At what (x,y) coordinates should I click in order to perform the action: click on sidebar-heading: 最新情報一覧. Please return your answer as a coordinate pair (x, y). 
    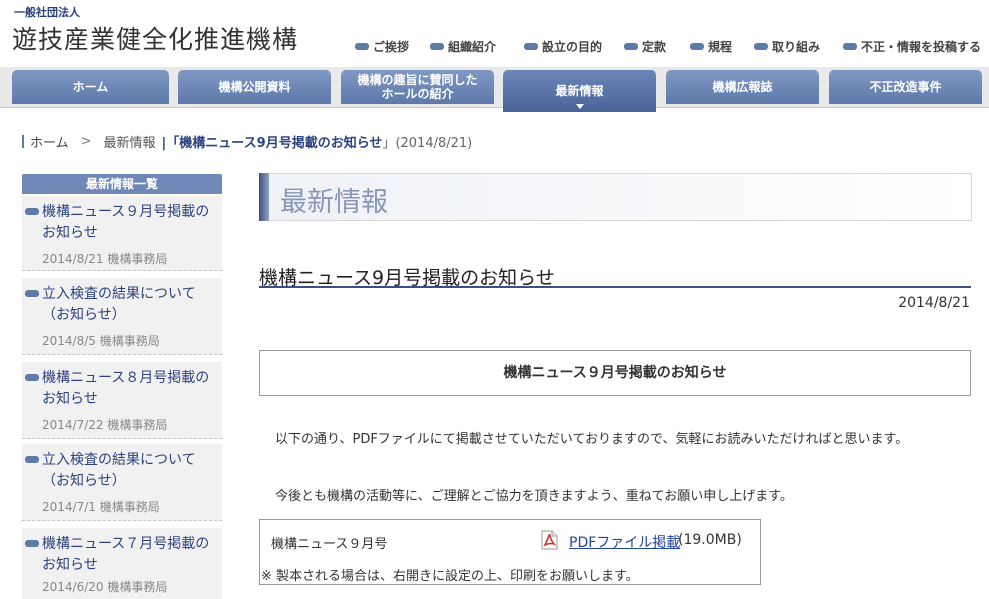
    Looking at the image, I should click on (122, 184).